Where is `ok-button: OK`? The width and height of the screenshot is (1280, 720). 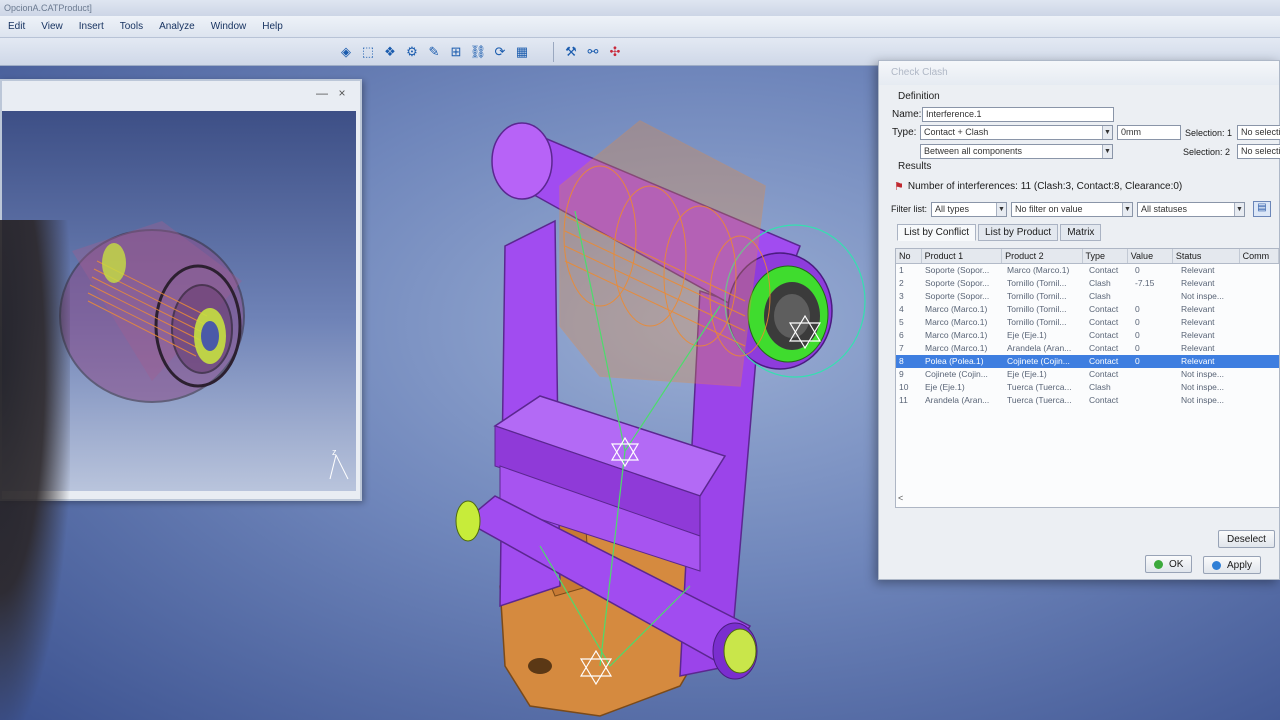 ok-button: OK is located at coordinates (1169, 564).